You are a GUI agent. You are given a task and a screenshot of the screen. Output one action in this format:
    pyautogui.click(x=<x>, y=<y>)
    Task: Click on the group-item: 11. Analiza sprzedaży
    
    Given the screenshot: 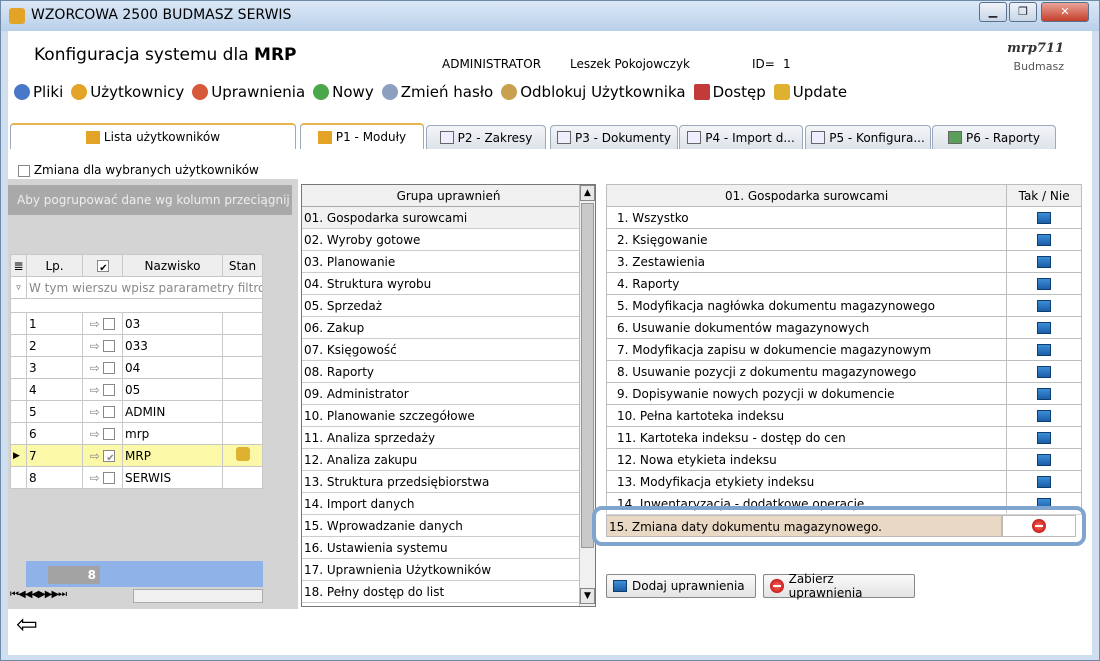 What is the action you would take?
    pyautogui.click(x=448, y=438)
    